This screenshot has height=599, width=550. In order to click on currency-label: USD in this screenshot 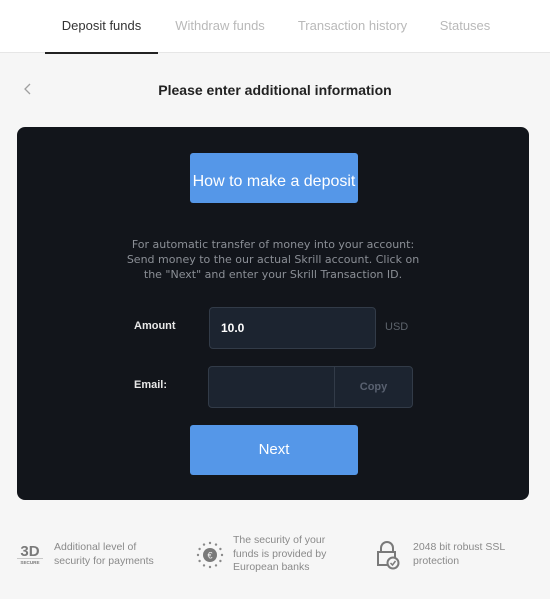, I will do `click(397, 327)`.